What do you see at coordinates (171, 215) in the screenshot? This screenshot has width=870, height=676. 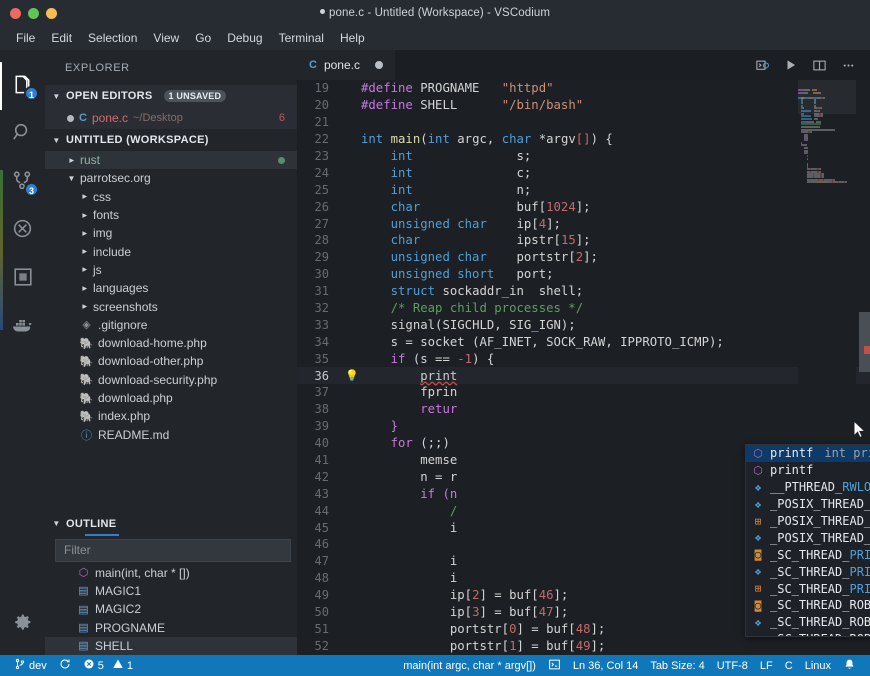 I see `file-tree-item: ▼ fonts` at bounding box center [171, 215].